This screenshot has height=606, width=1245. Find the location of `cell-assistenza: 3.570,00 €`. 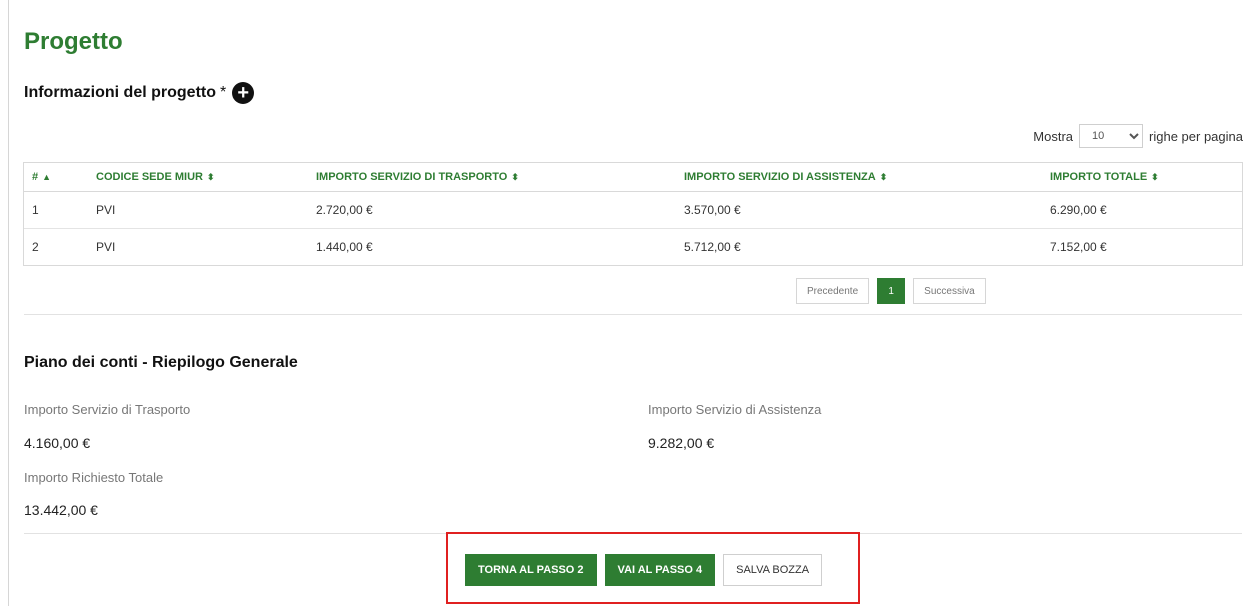

cell-assistenza: 3.570,00 € is located at coordinates (859, 210).